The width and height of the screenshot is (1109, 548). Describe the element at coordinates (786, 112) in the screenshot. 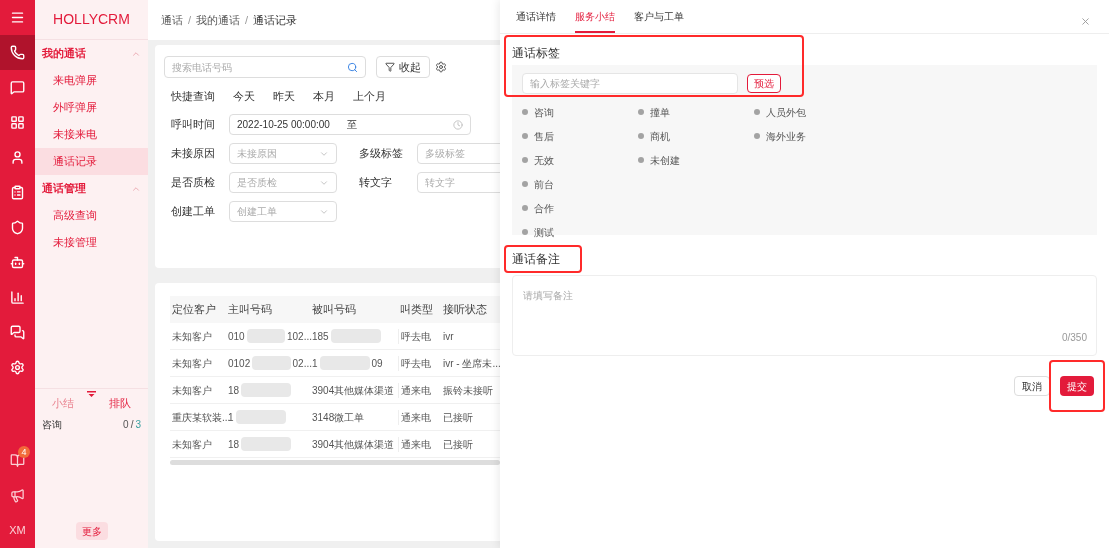

I see `tag-label: 人员外包` at that location.